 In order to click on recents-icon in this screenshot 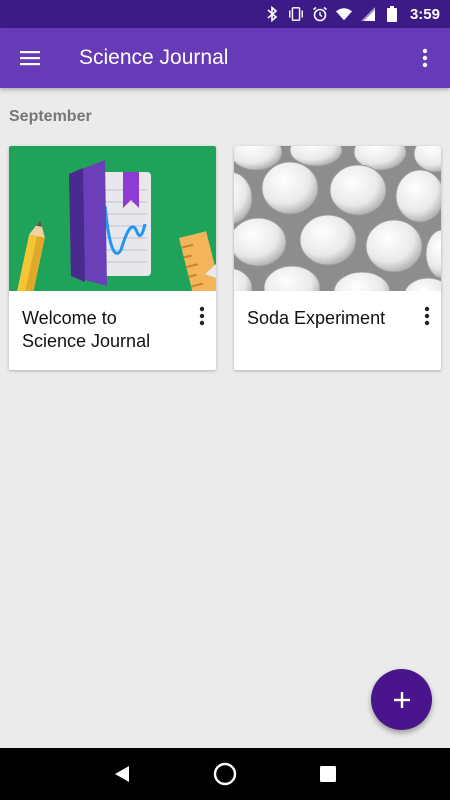, I will do `click(328, 774)`.